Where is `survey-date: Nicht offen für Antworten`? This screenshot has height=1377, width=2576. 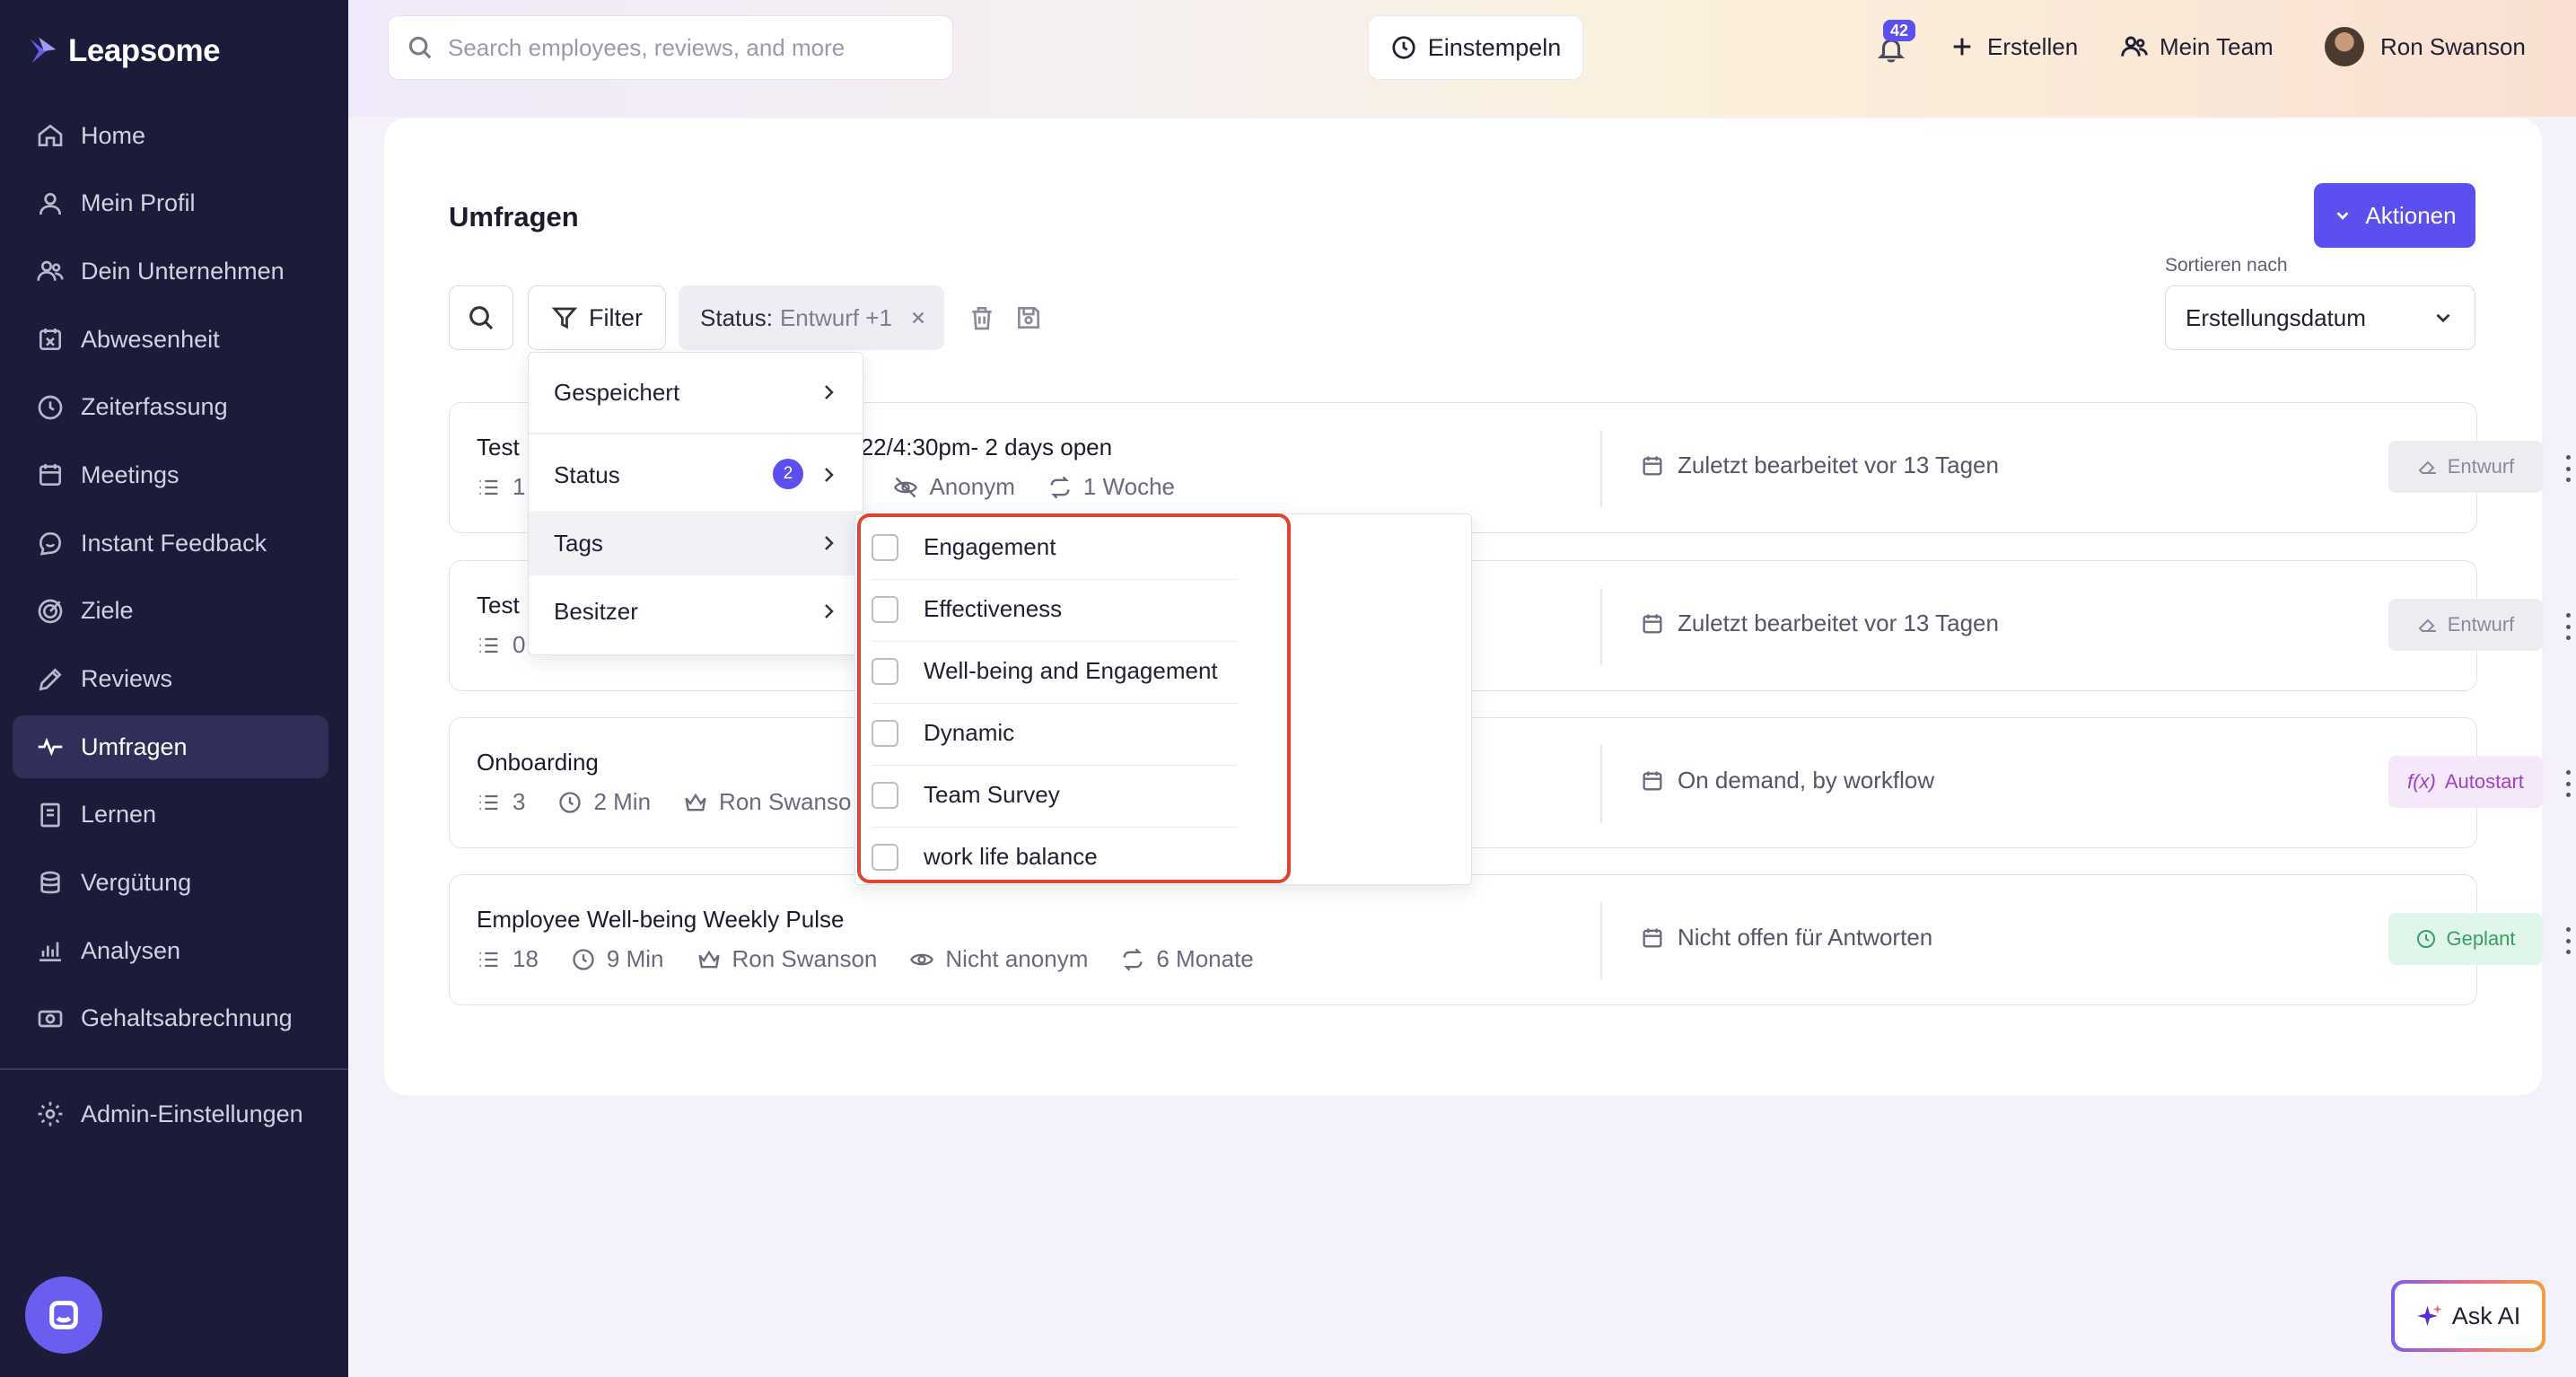
survey-date: Nicht offen für Antworten is located at coordinates (1786, 938).